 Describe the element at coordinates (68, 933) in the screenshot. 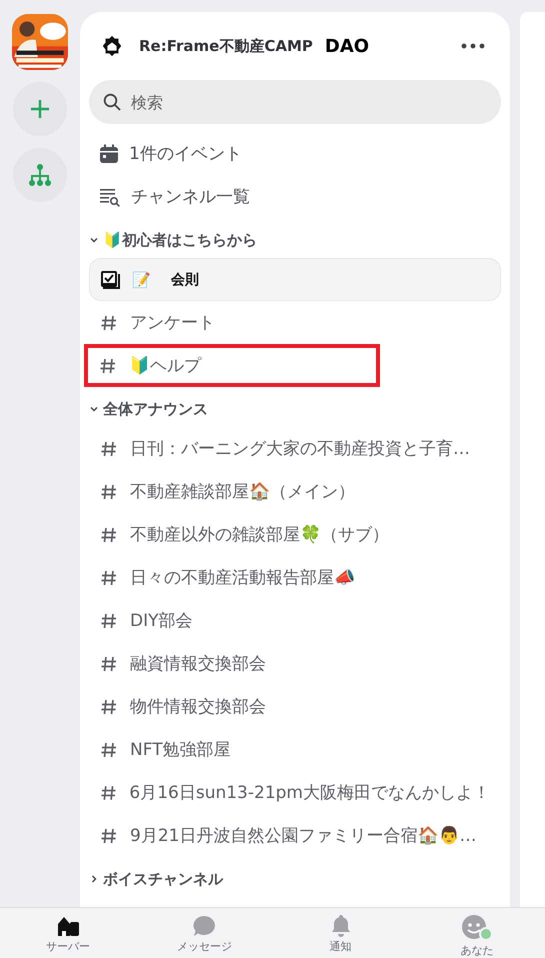

I see `nav-tab: サーバー` at that location.